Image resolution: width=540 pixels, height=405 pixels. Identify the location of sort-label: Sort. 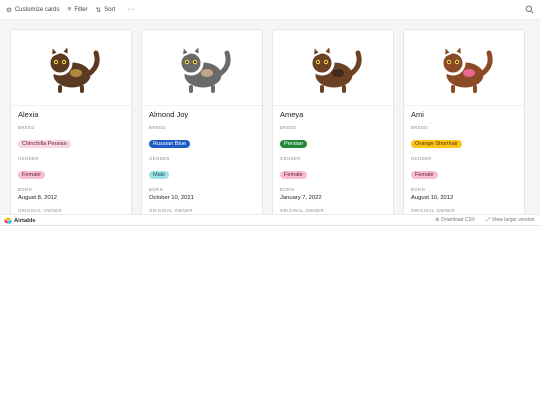
(110, 9).